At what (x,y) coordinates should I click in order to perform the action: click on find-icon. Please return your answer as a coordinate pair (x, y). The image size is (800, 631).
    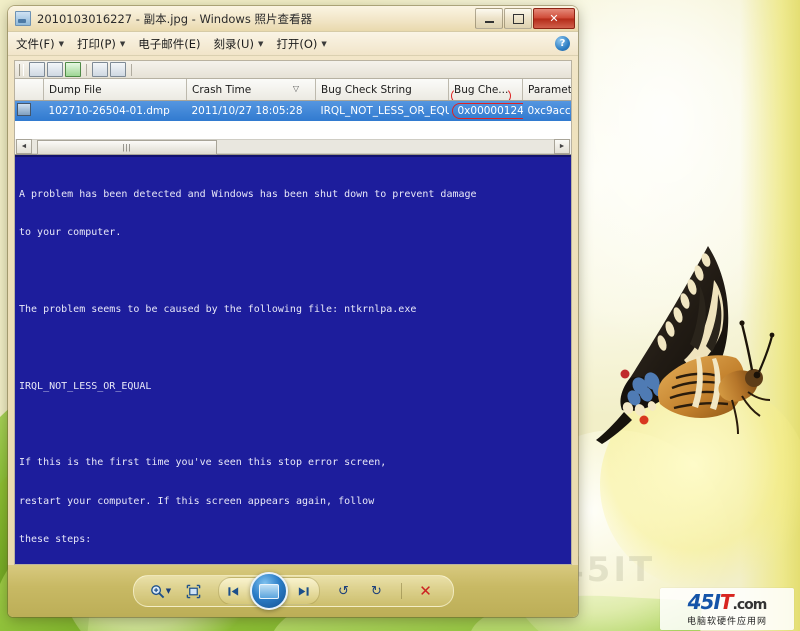
    Looking at the image, I should click on (144, 69).